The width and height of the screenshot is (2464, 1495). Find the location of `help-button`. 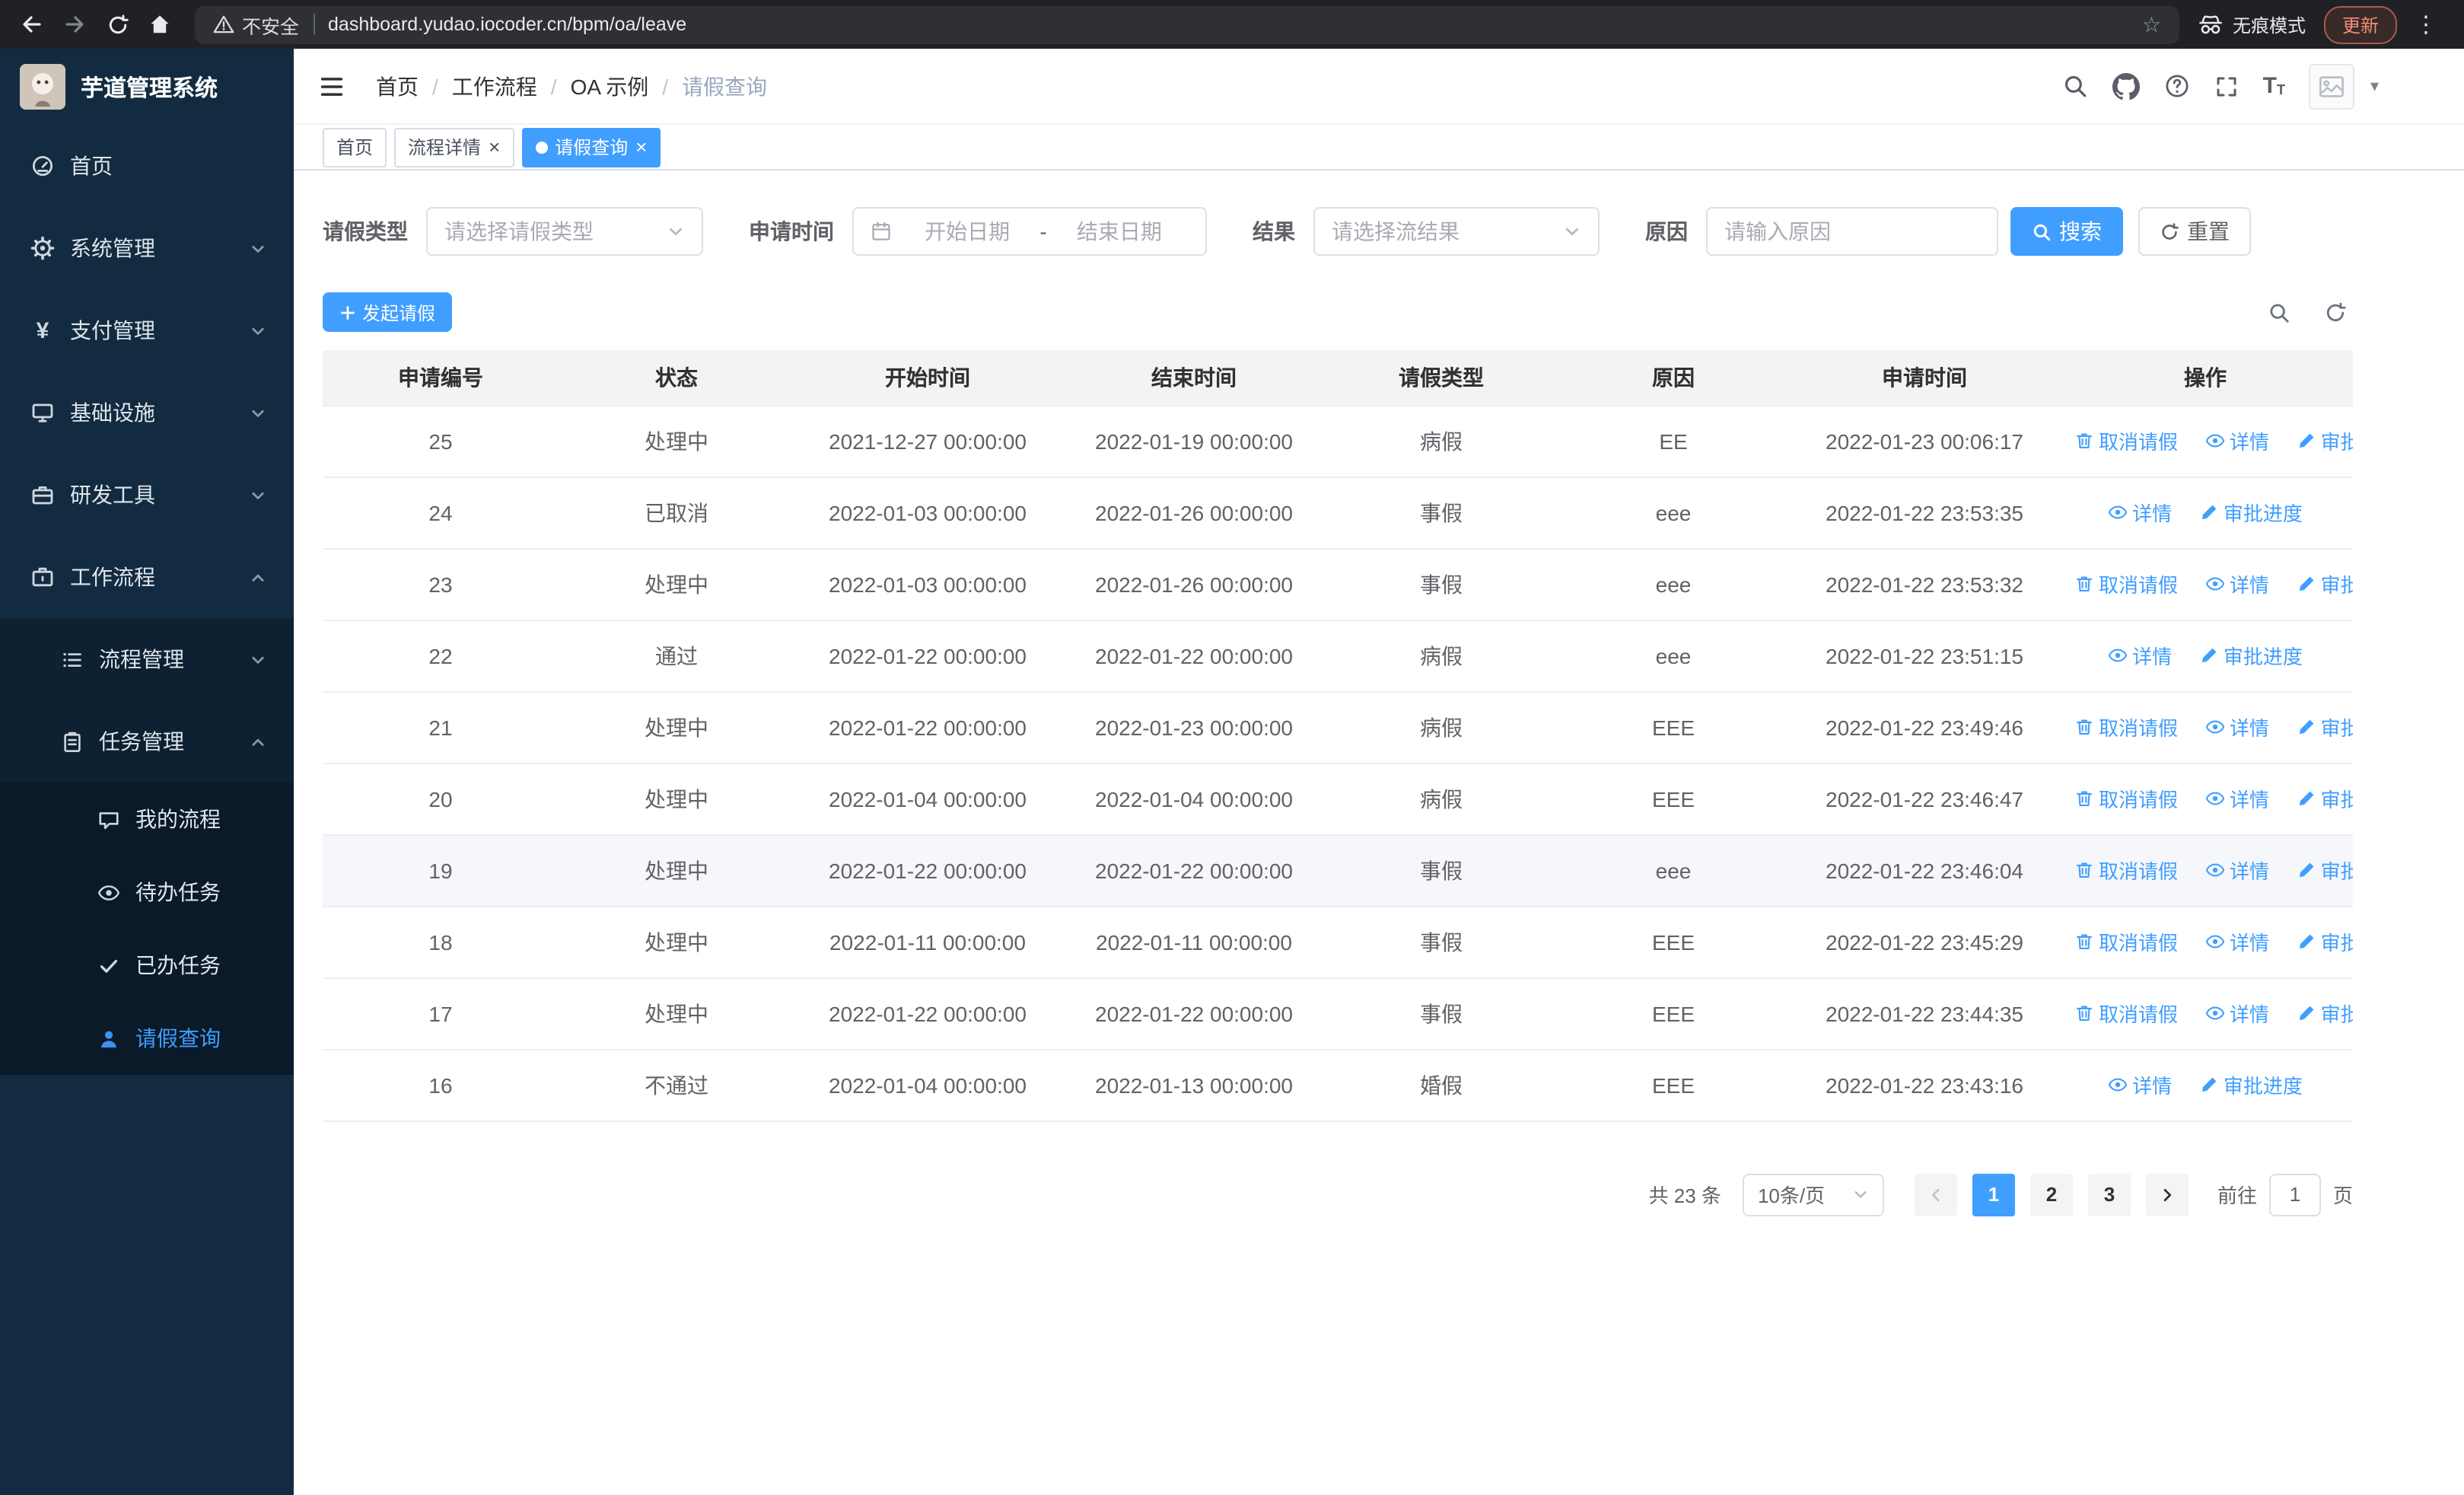

help-button is located at coordinates (2177, 86).